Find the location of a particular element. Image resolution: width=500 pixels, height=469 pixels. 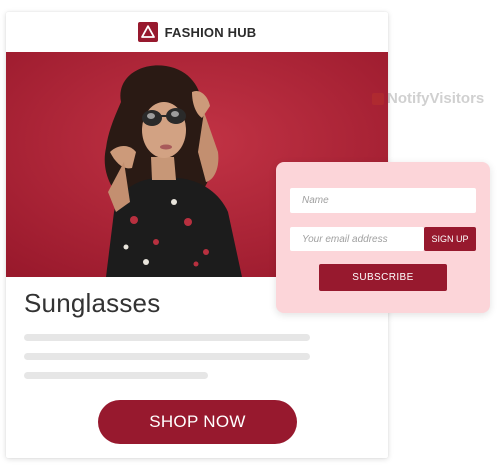

notifyvisitors-logo-icon is located at coordinates (378, 98).